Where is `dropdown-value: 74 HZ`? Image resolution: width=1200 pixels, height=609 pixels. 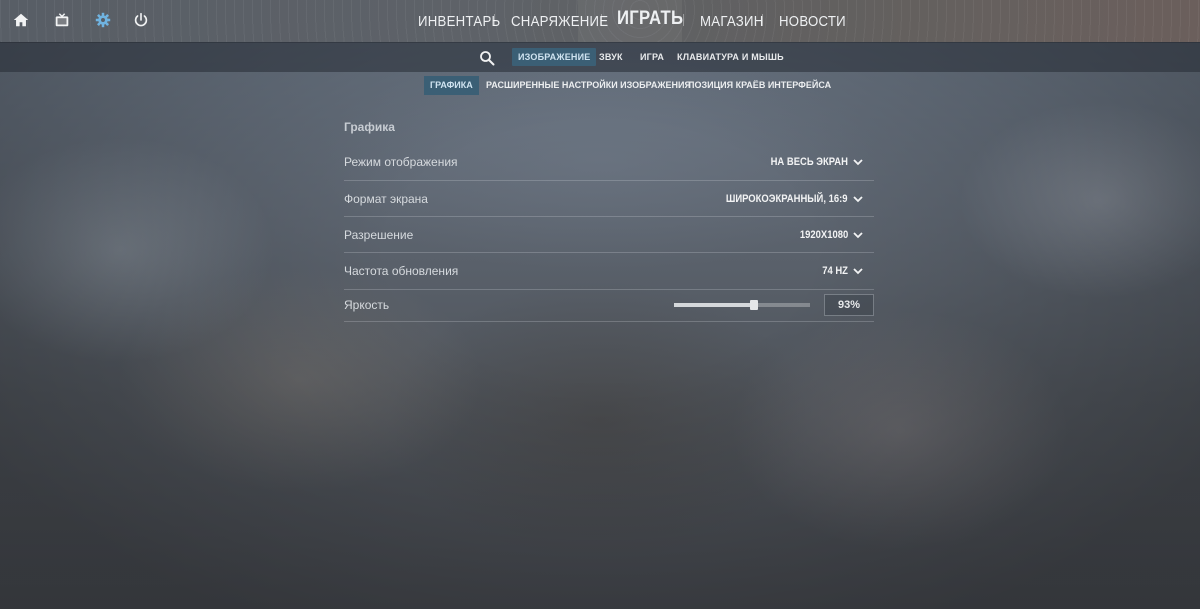 dropdown-value: 74 HZ is located at coordinates (835, 271).